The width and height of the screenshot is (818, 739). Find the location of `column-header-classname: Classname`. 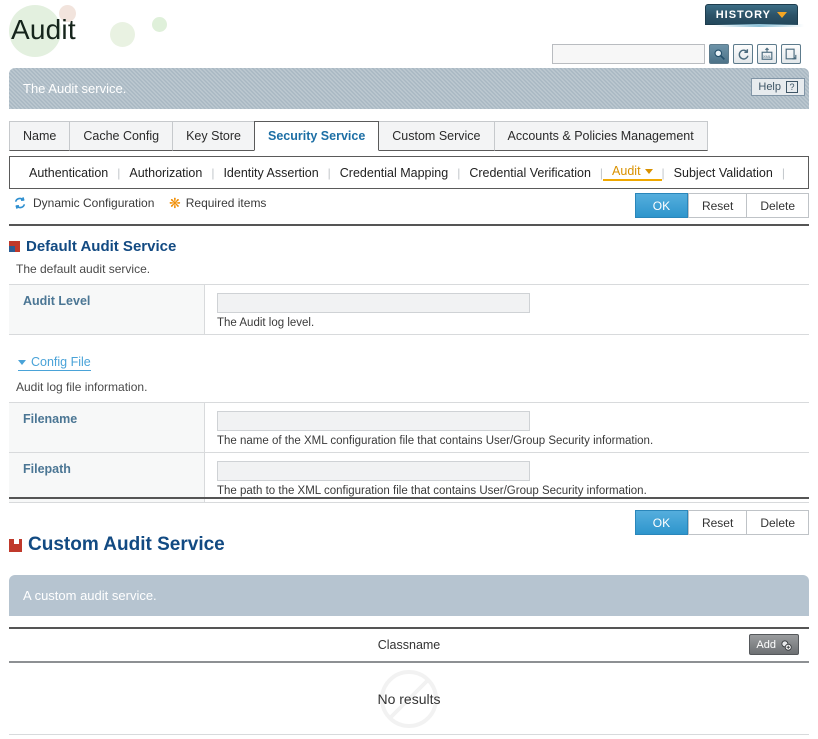

column-header-classname: Classname is located at coordinates (409, 645).